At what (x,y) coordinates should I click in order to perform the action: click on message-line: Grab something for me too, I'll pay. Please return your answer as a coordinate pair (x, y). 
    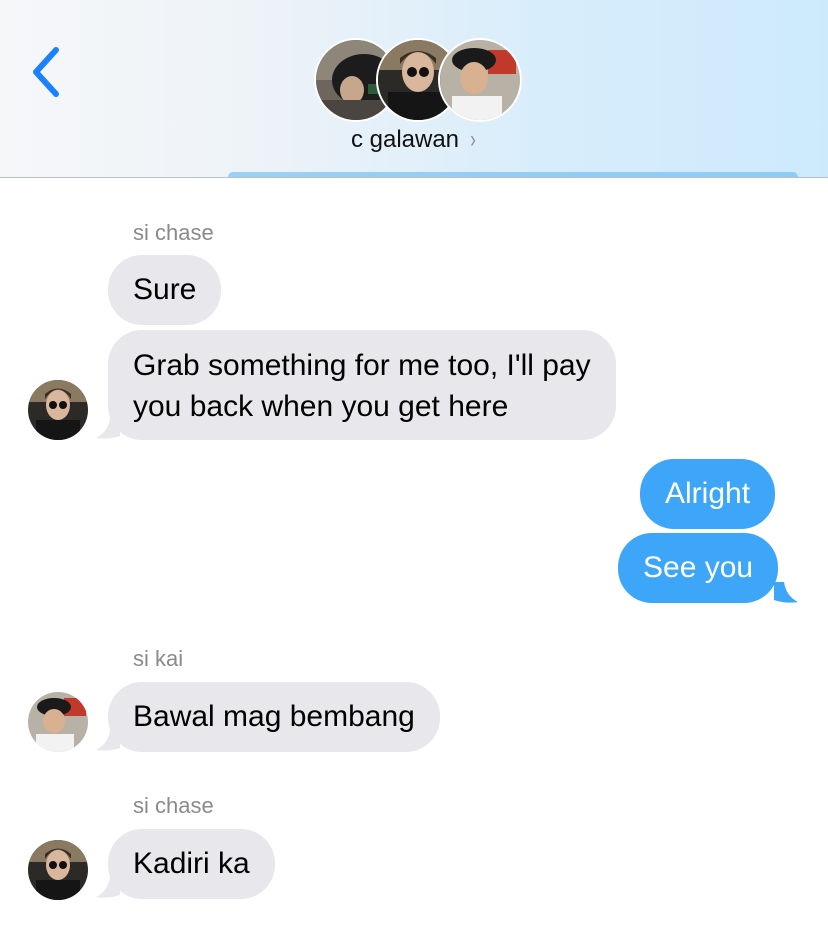
    Looking at the image, I should click on (362, 365).